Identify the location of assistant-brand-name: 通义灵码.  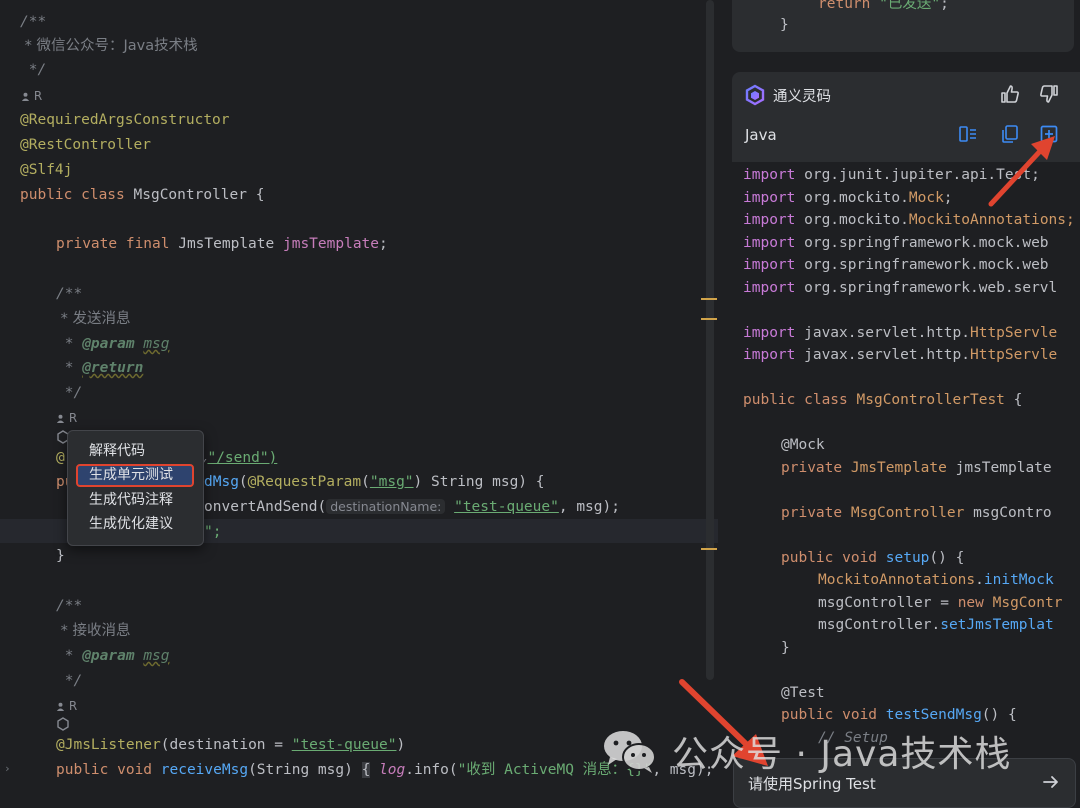
(802, 97).